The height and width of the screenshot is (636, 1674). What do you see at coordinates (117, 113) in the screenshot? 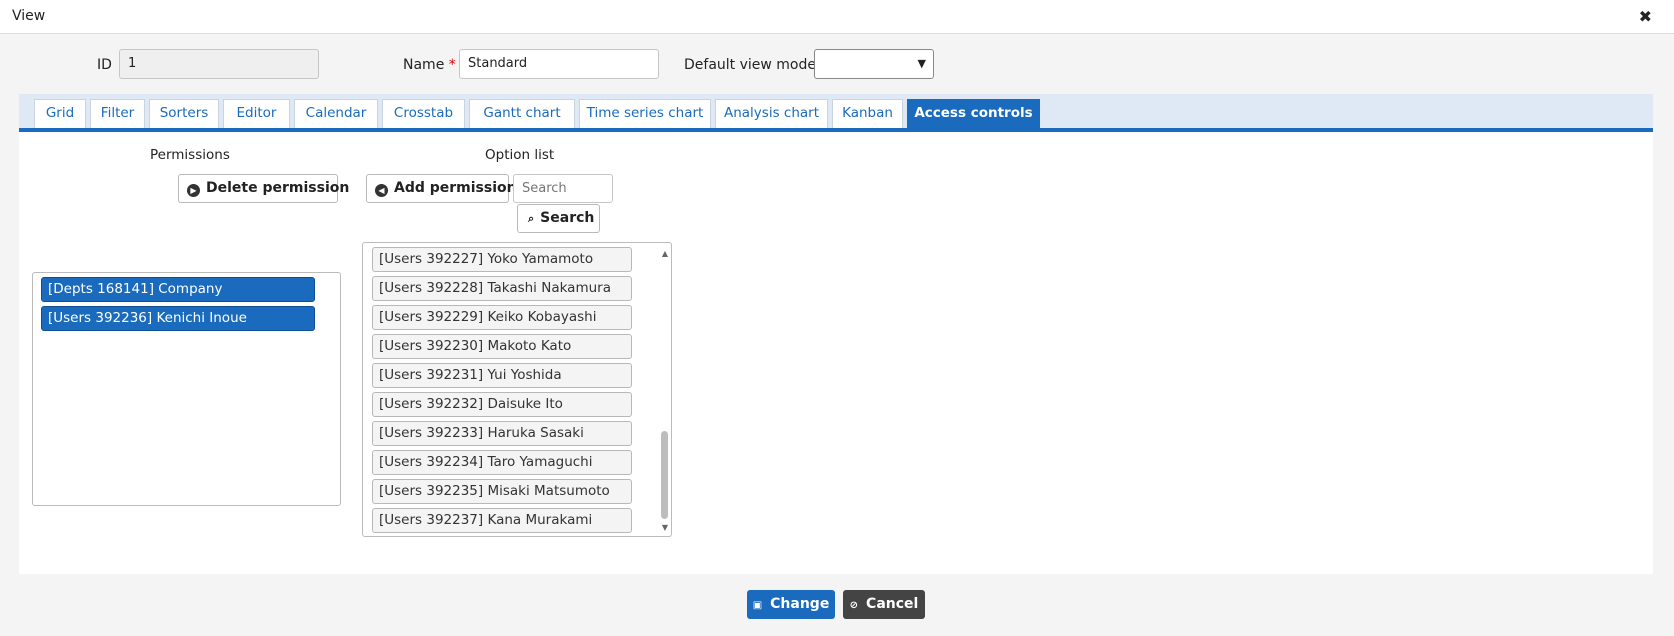
I see `tab-filter: Filter` at bounding box center [117, 113].